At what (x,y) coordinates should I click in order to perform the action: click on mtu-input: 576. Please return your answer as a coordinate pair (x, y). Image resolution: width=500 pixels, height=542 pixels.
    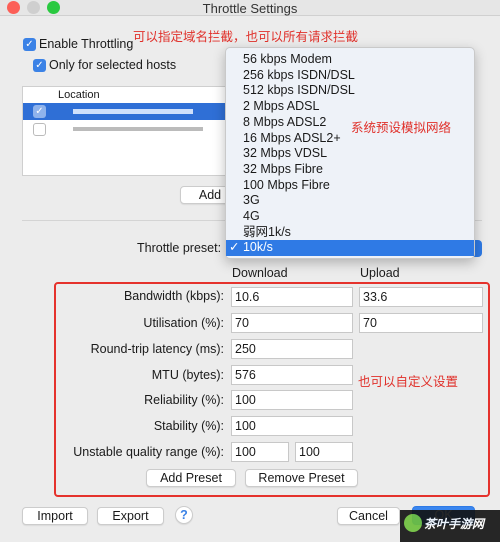
    Looking at the image, I should click on (292, 375).